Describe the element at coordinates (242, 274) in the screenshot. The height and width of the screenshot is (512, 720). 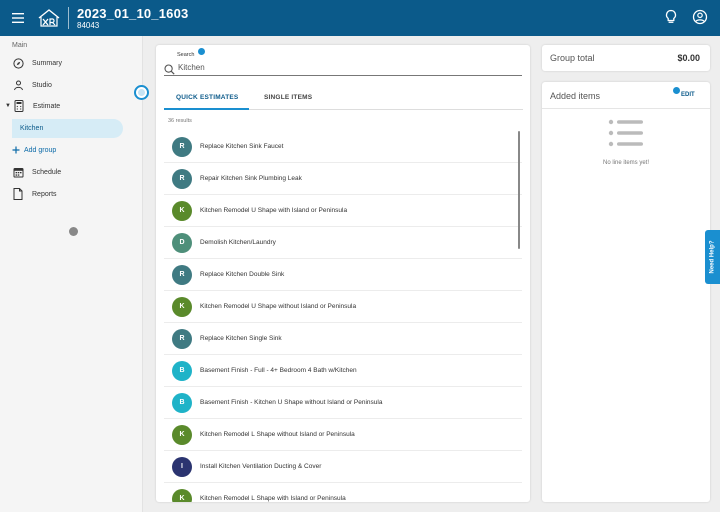
I see `item-label: Replace Kitchen Double Sink` at that location.